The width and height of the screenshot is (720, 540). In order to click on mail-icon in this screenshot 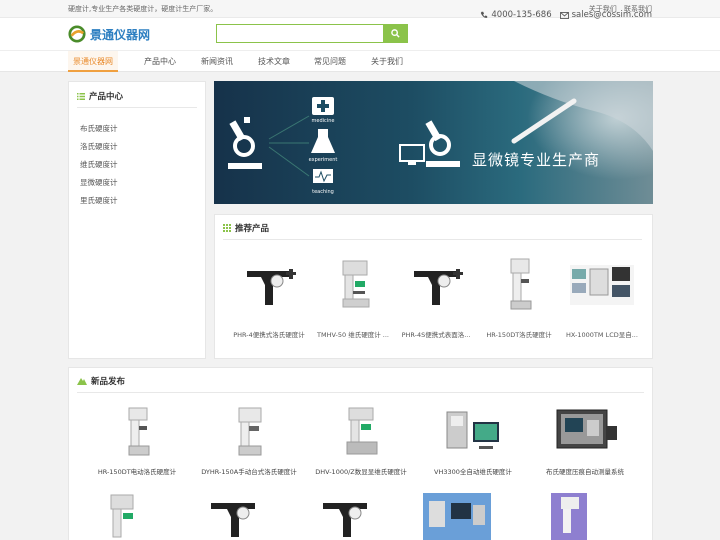, I will do `click(564, 15)`.